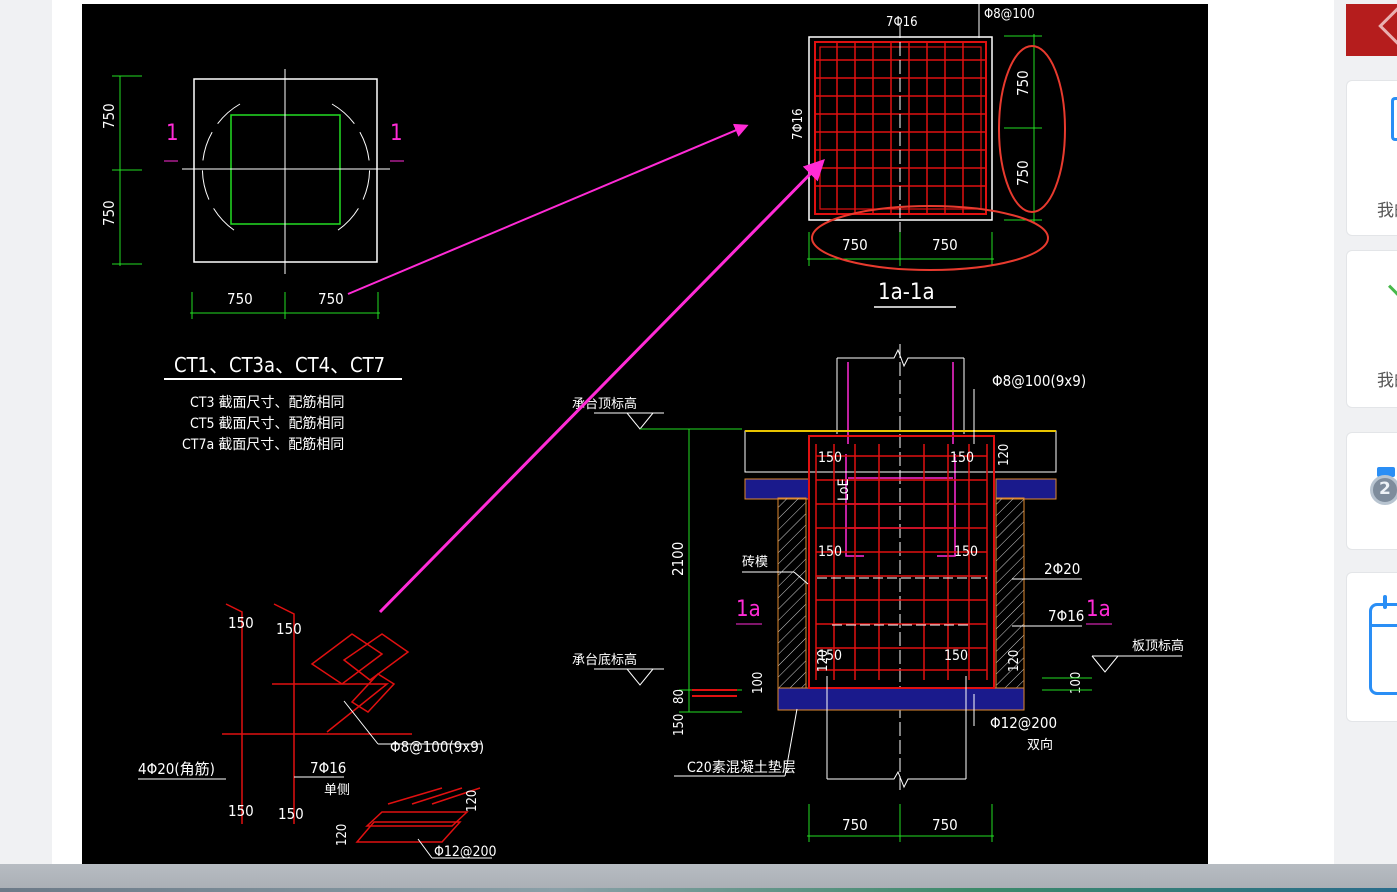 The image size is (1397, 892). What do you see at coordinates (755, 562) in the screenshot?
I see `elev-brick-label: 砖模` at bounding box center [755, 562].